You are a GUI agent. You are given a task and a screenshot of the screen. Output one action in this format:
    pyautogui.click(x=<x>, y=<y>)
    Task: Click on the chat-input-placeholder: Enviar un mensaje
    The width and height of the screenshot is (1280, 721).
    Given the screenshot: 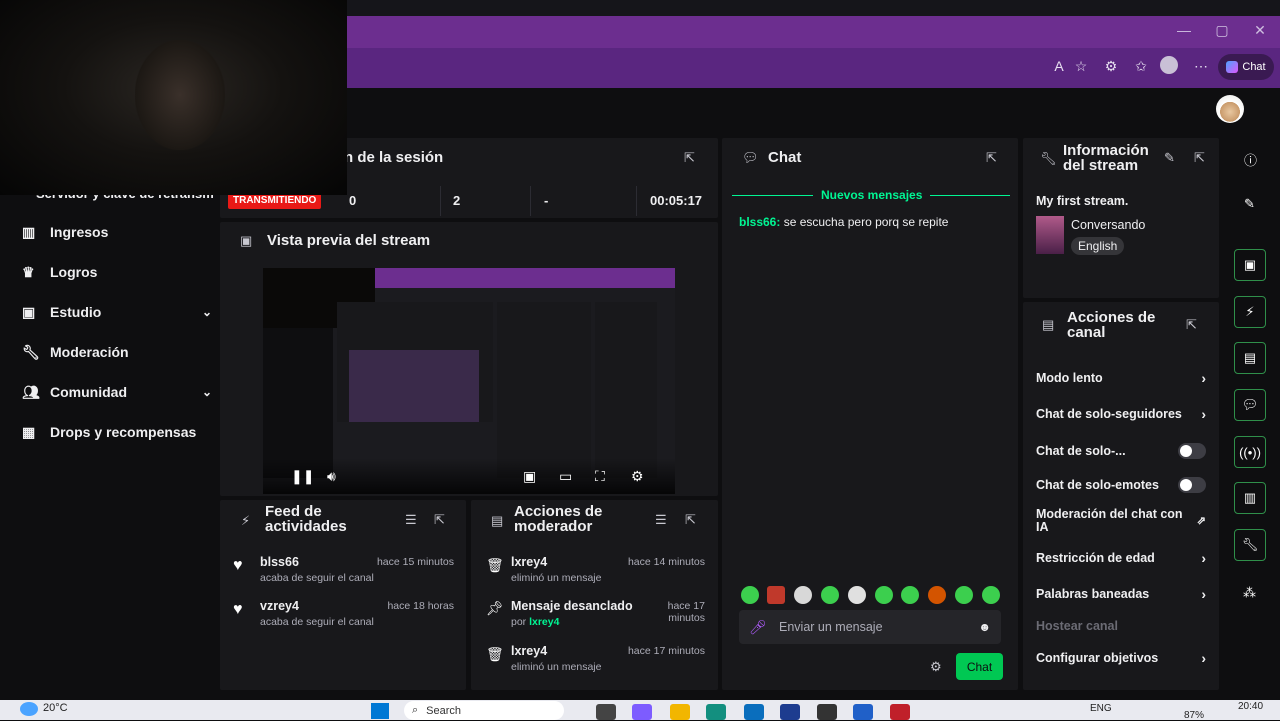 What is the action you would take?
    pyautogui.click(x=831, y=627)
    